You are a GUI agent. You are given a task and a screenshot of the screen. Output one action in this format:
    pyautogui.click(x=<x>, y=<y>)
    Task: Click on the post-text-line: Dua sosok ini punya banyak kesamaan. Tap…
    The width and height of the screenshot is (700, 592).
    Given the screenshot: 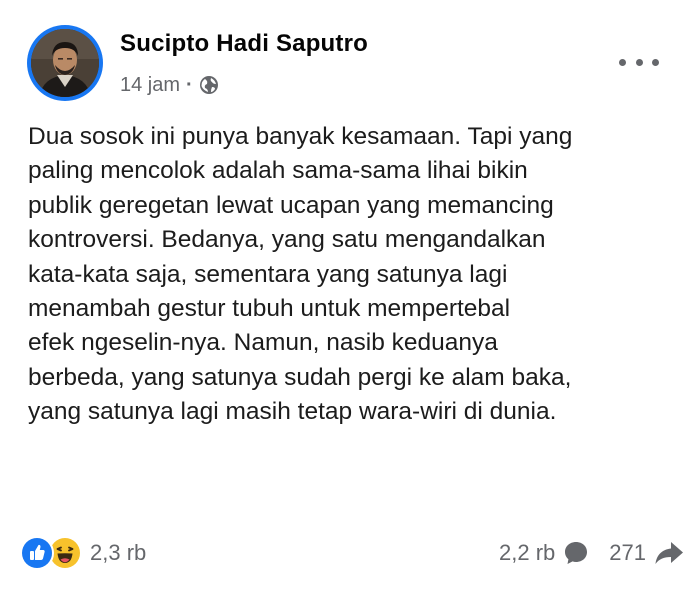 What is the action you would take?
    pyautogui.click(x=300, y=136)
    